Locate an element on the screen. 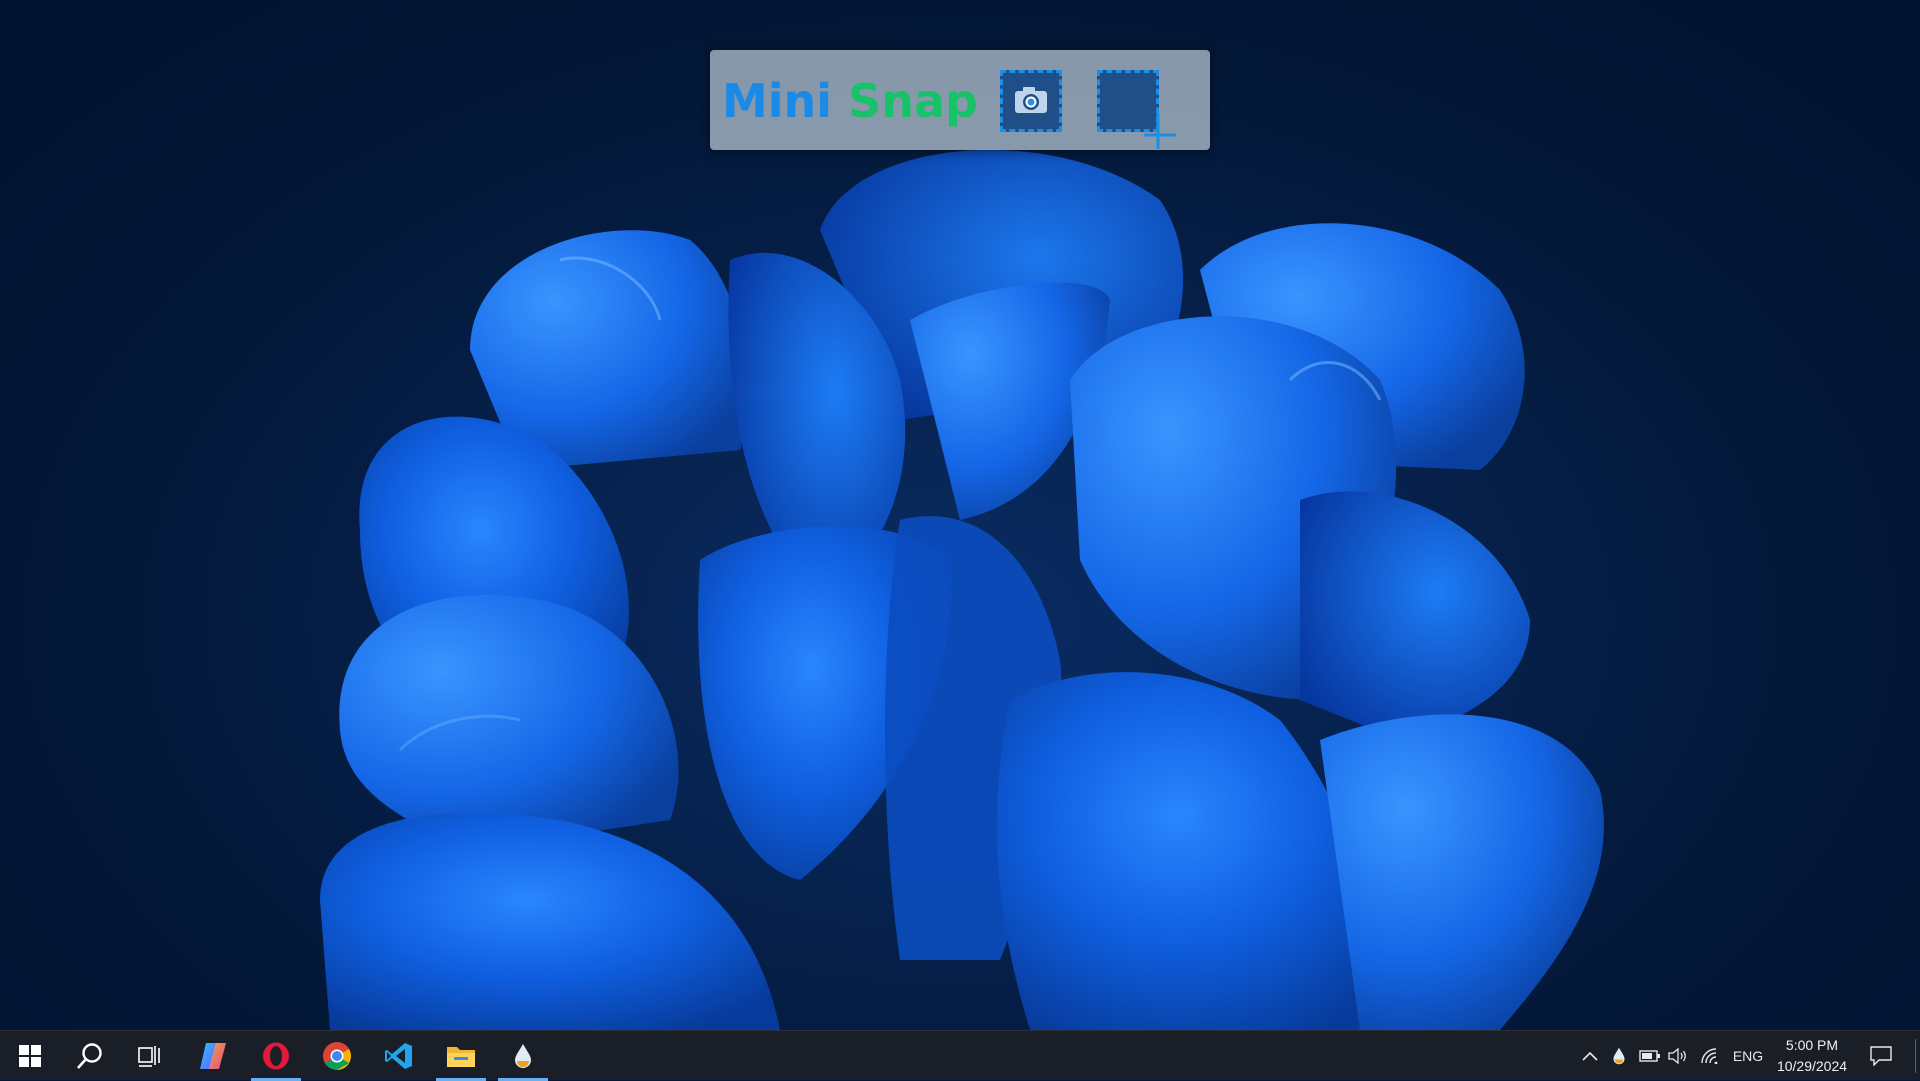 The height and width of the screenshot is (1081, 1920). task-view-icon is located at coordinates (149, 1056).